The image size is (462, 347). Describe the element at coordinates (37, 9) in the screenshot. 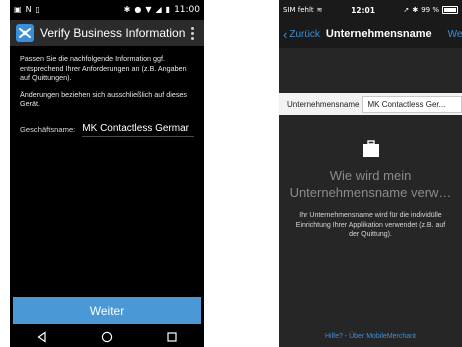

I see `clipboard-notification-icon: ▯` at that location.